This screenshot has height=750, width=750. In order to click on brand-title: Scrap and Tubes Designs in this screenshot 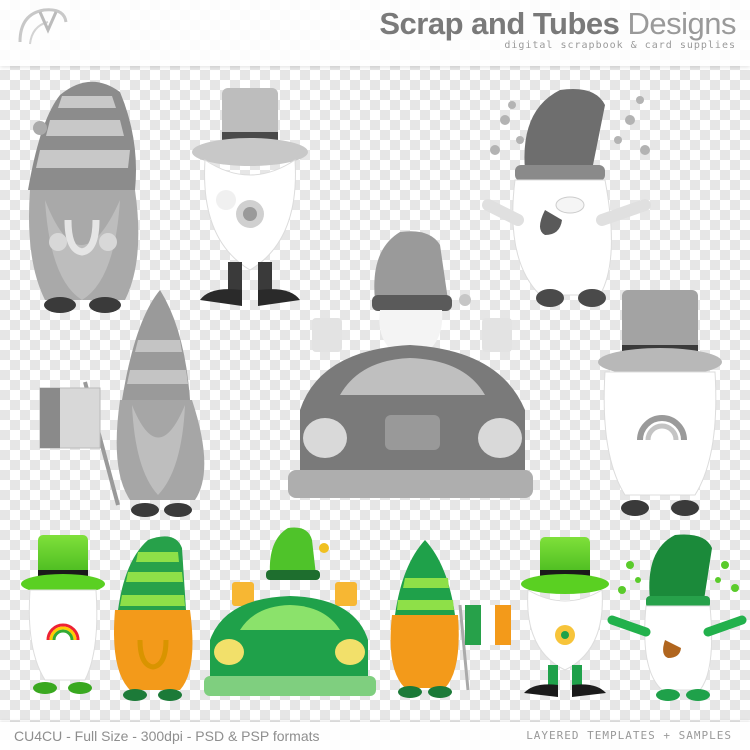, I will do `click(557, 24)`.